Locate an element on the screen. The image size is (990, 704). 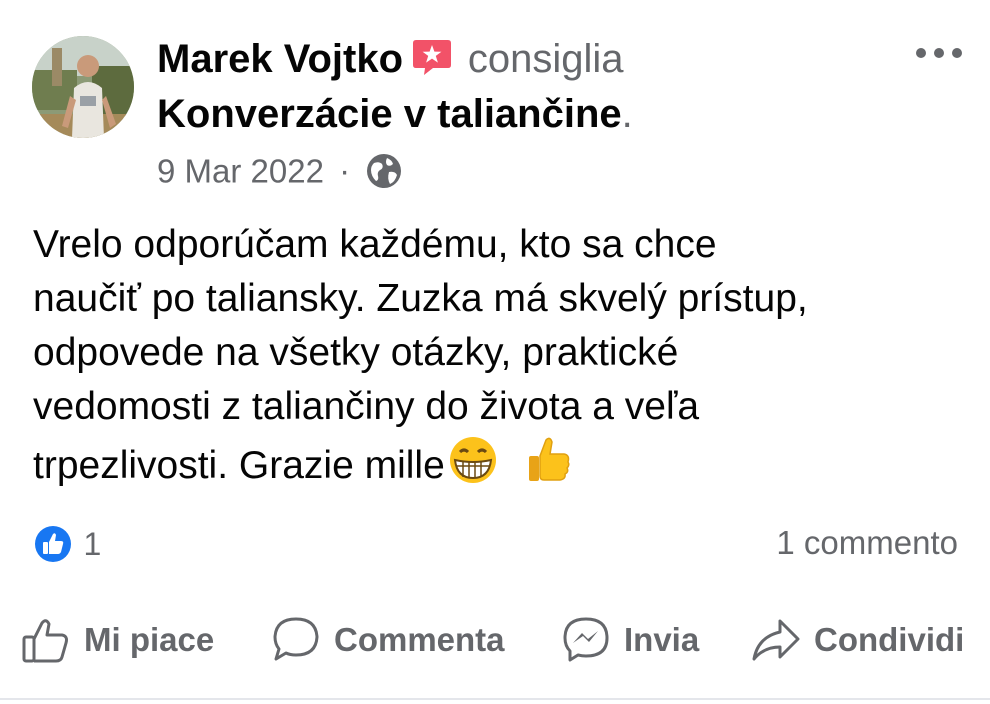
like-icon is located at coordinates (45, 641).